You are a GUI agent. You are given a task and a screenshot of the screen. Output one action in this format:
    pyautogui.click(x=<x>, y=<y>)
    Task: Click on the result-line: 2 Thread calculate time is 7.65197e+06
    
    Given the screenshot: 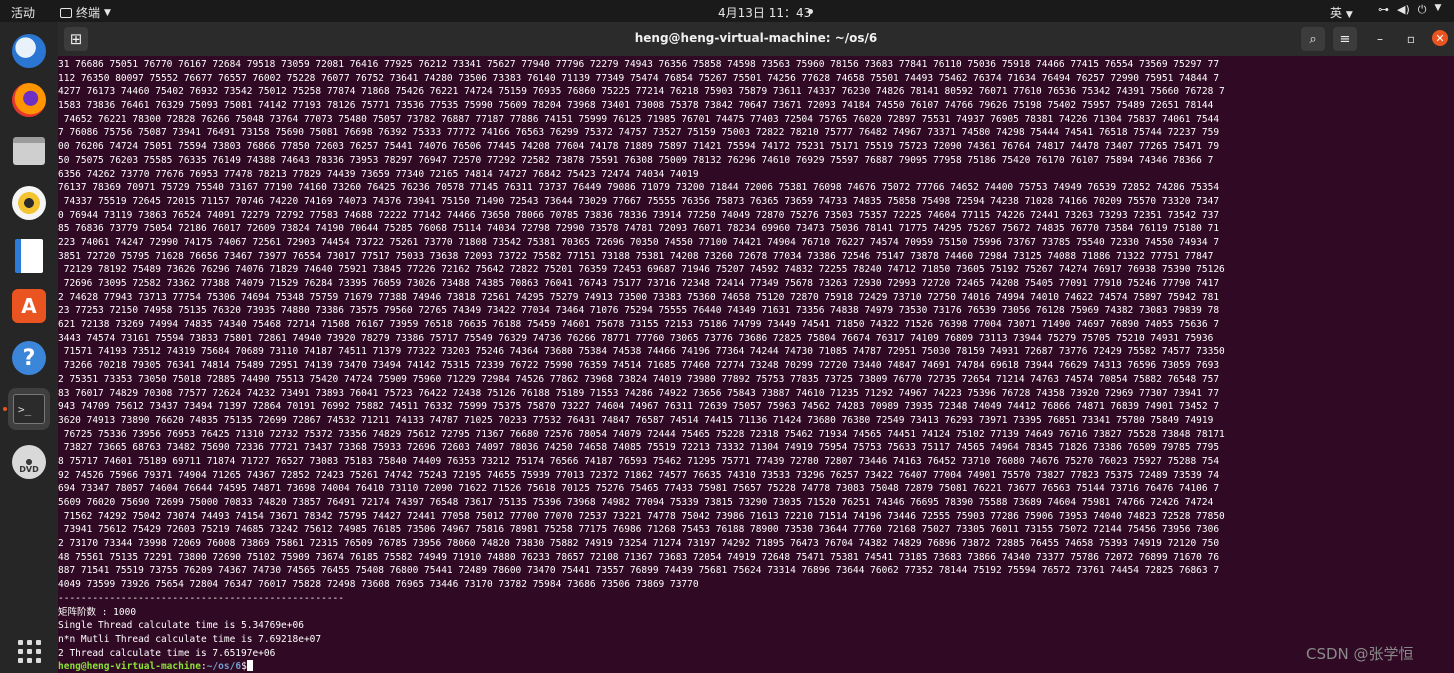 What is the action you would take?
    pyautogui.click(x=167, y=653)
    